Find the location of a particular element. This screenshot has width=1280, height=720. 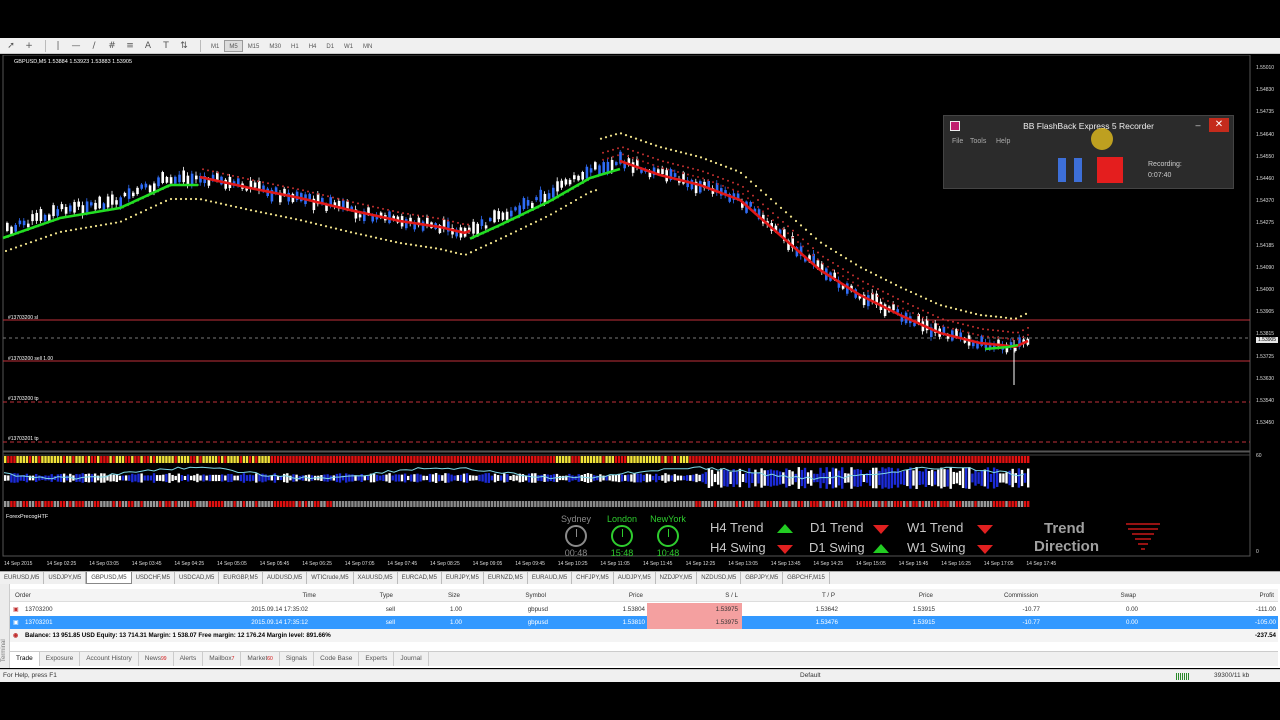

timeframe-m30: M30 is located at coordinates (275, 46).